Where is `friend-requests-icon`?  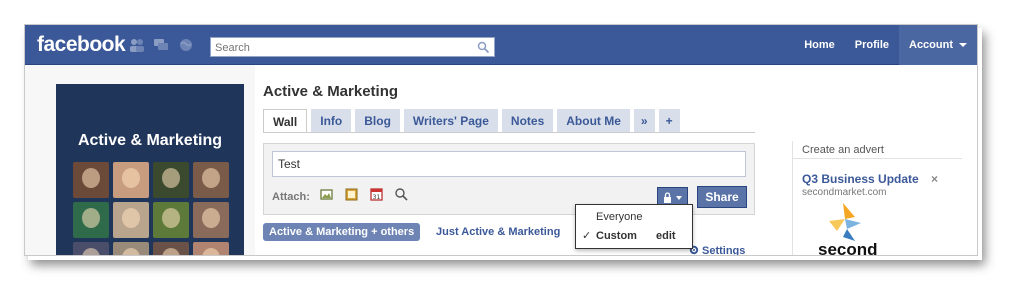 friend-requests-icon is located at coordinates (137, 45).